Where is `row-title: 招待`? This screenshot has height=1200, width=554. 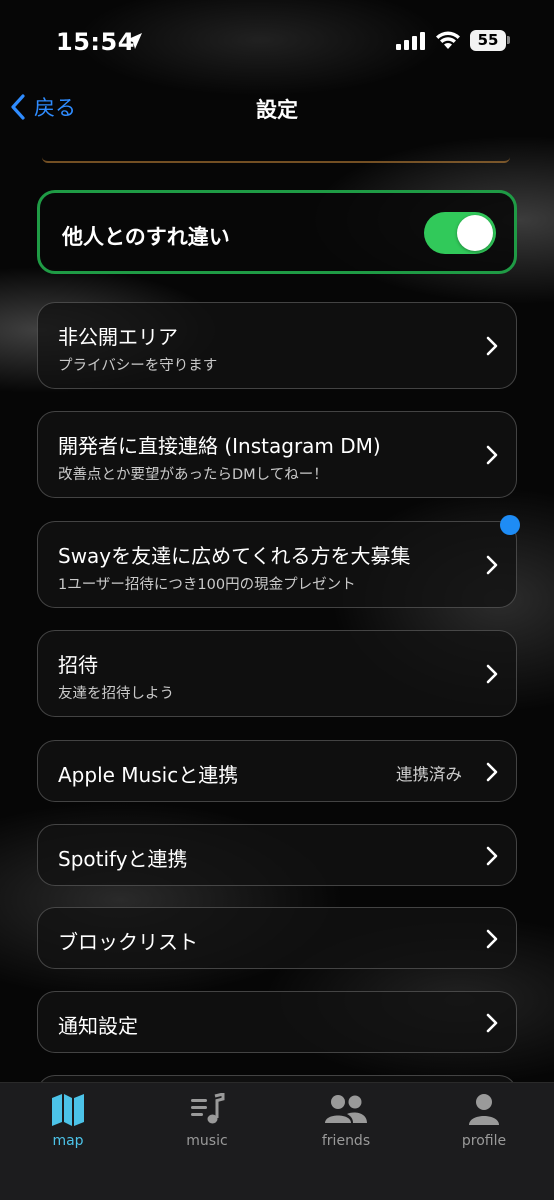 row-title: 招待 is located at coordinates (78, 665).